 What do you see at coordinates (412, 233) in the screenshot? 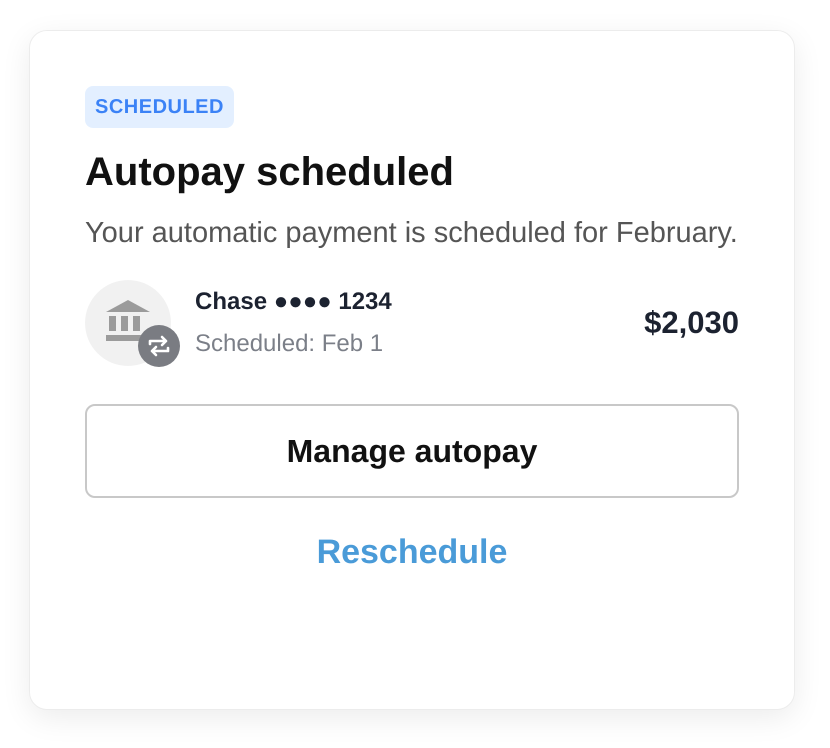
I see `description: Your automatic payment is scheduled for February.` at bounding box center [412, 233].